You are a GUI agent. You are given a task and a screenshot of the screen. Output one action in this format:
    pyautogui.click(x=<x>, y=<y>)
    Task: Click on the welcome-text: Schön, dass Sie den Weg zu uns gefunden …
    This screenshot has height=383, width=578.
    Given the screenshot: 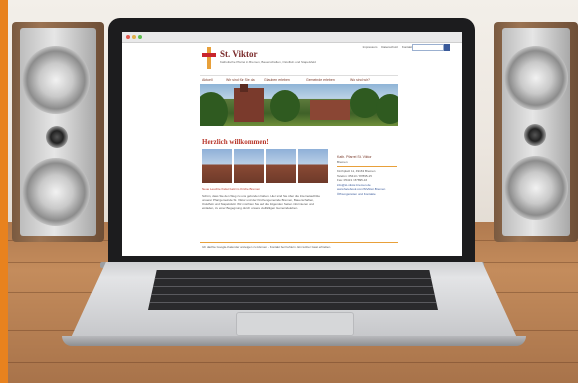 What is the action you would take?
    pyautogui.click(x=261, y=202)
    